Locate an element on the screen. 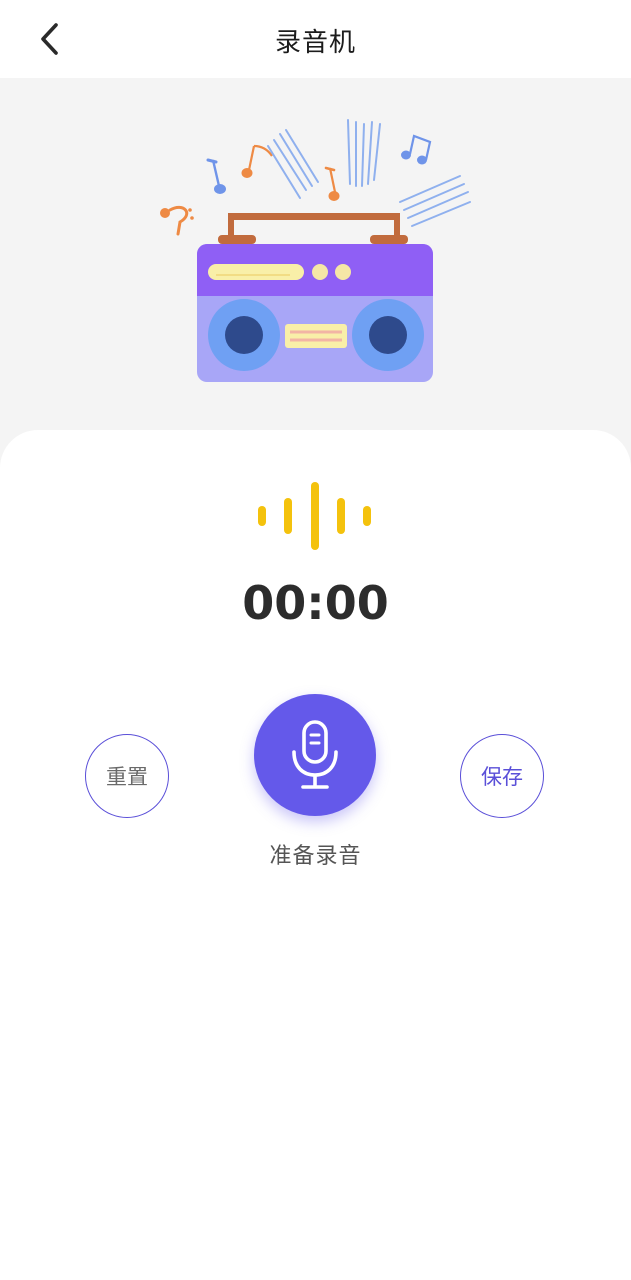 This screenshot has width=631, height=1280. music-note-orange-left is located at coordinates (177, 220).